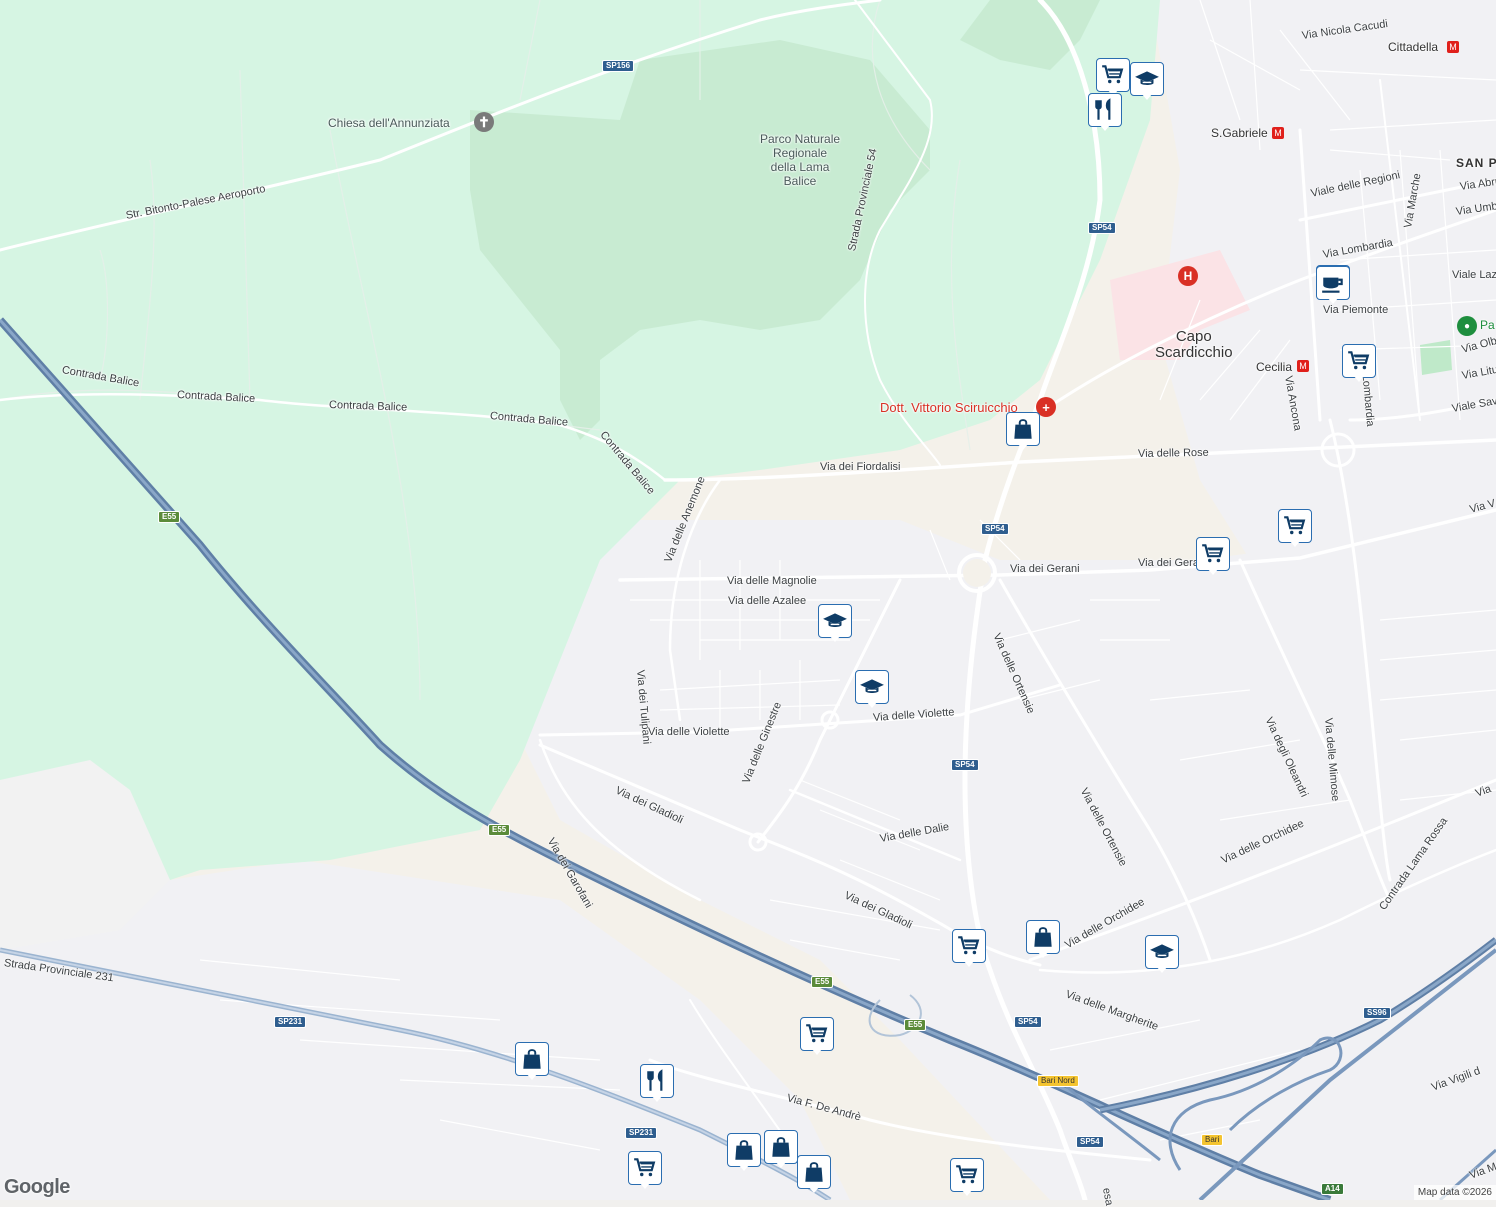  I want to click on shield-sp54-c: SP54, so click(965, 765).